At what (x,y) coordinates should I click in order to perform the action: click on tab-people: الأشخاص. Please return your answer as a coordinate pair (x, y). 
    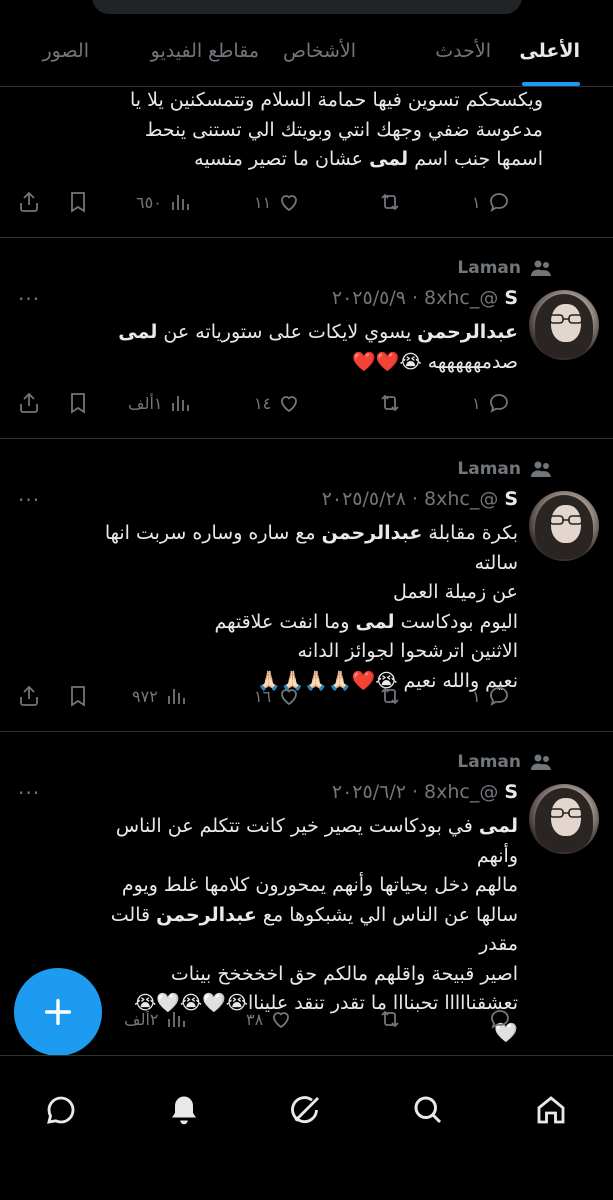
    Looking at the image, I should click on (319, 60).